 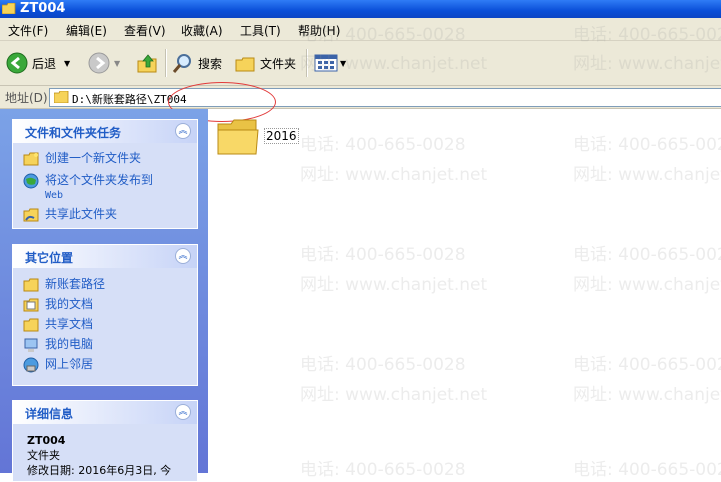 What do you see at coordinates (105, 315) in the screenshot?
I see `other-places-panel: 其它位置 ︽ 新账套路径 我的文档 共享文档 我的电脑 网上邻居` at bounding box center [105, 315].